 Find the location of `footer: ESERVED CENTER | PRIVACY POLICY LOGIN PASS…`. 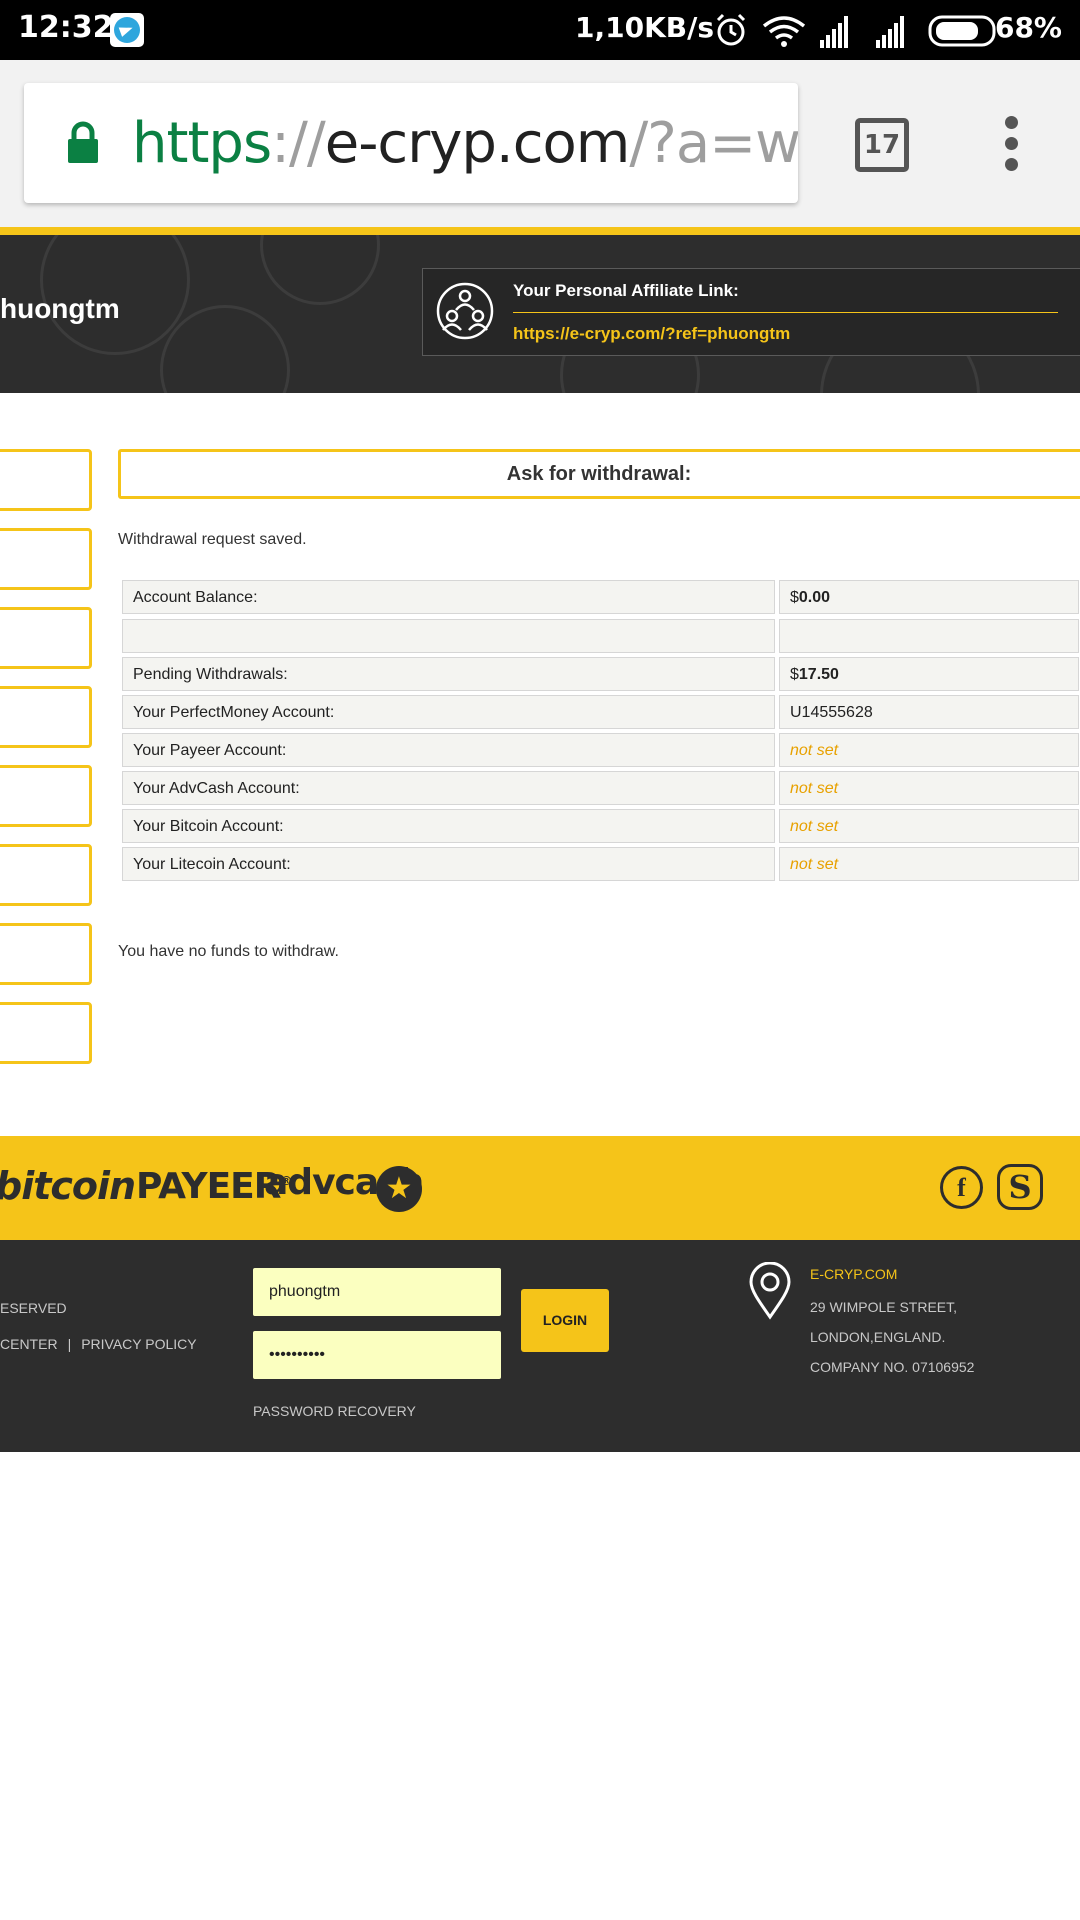

footer: ESERVED CENTER | PRIVACY POLICY LOGIN PASS… is located at coordinates (540, 1346).